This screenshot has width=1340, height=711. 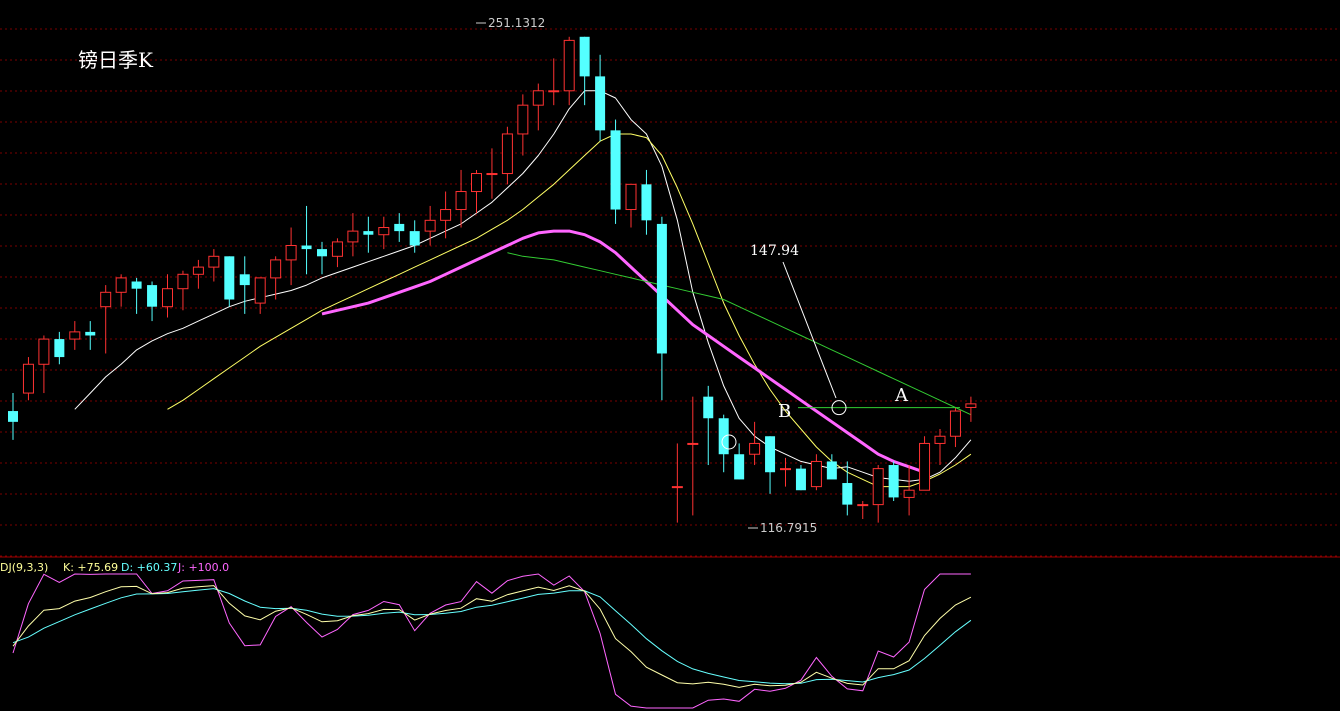 I want to click on kdj-label: DJ(9,3,3), so click(x=24, y=567).